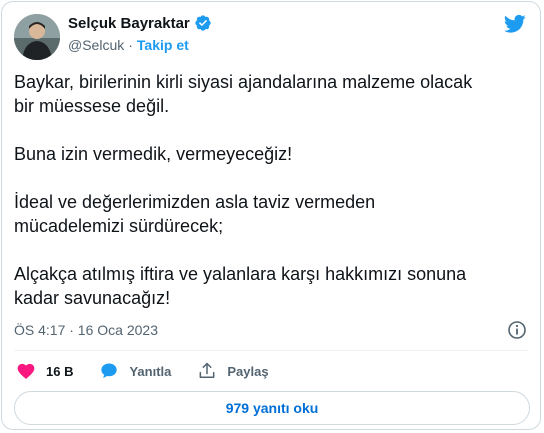 This screenshot has height=433, width=544. I want to click on info-icon, so click(517, 330).